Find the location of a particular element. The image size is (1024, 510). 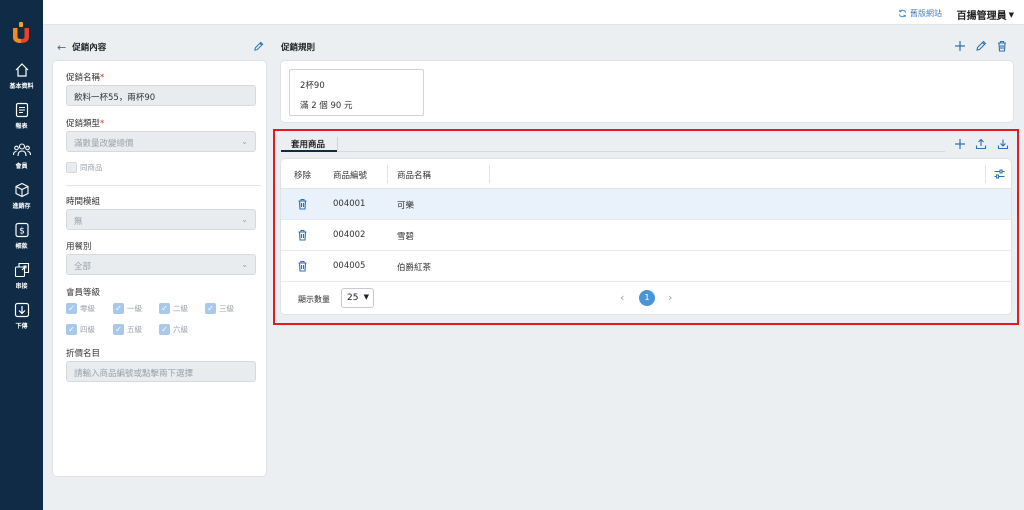

old-site-label: 舊版網站 is located at coordinates (926, 13).